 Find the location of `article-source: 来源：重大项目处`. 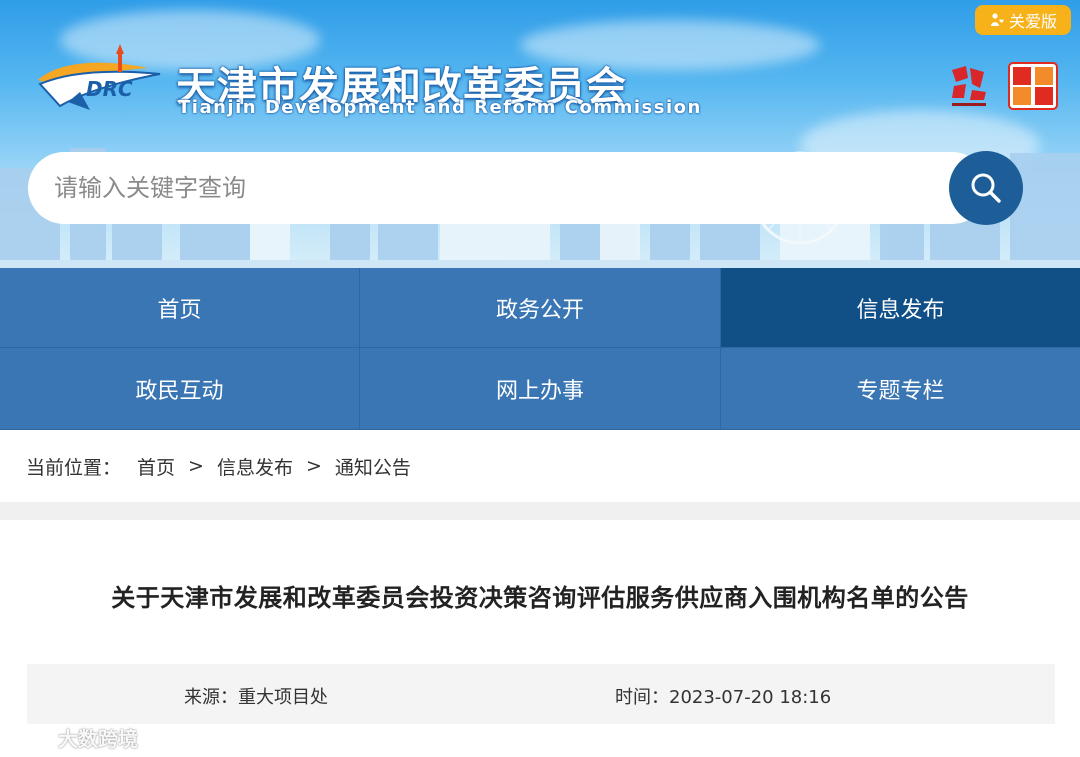

article-source: 来源：重大项目处 is located at coordinates (256, 697).